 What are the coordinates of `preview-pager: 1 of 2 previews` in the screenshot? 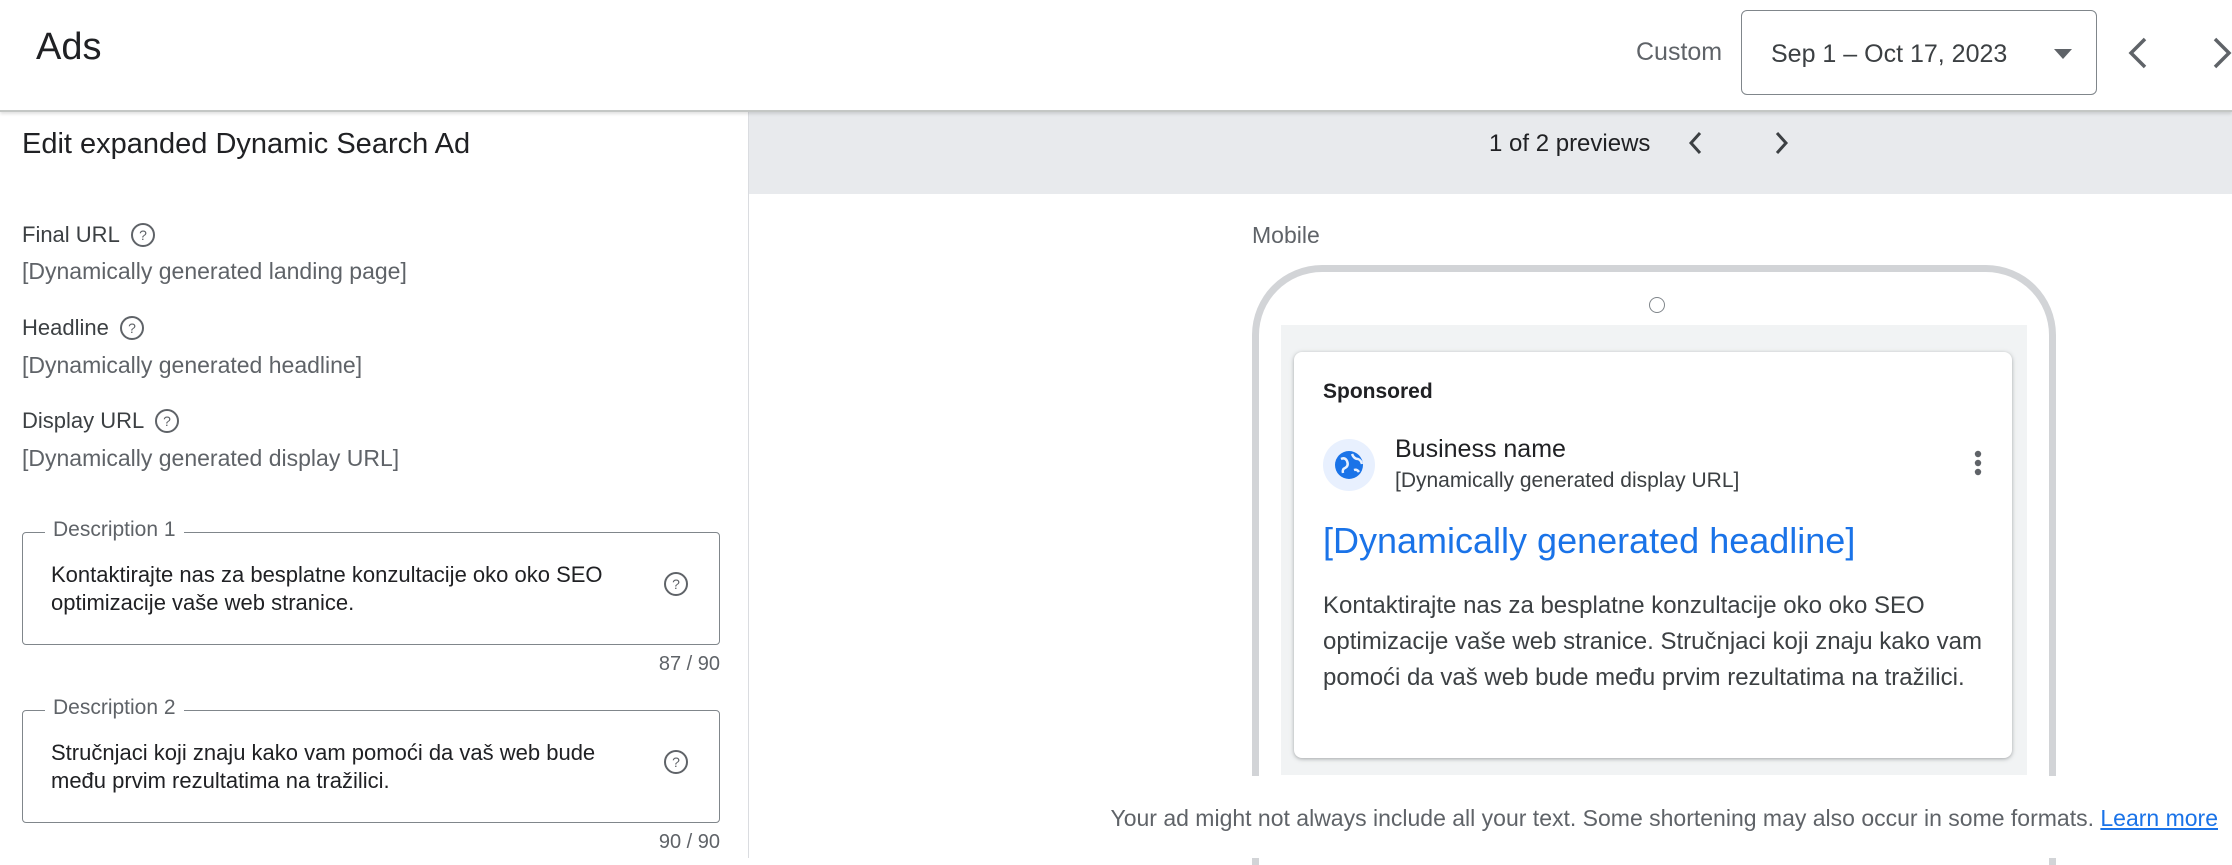 It's located at (1490, 153).